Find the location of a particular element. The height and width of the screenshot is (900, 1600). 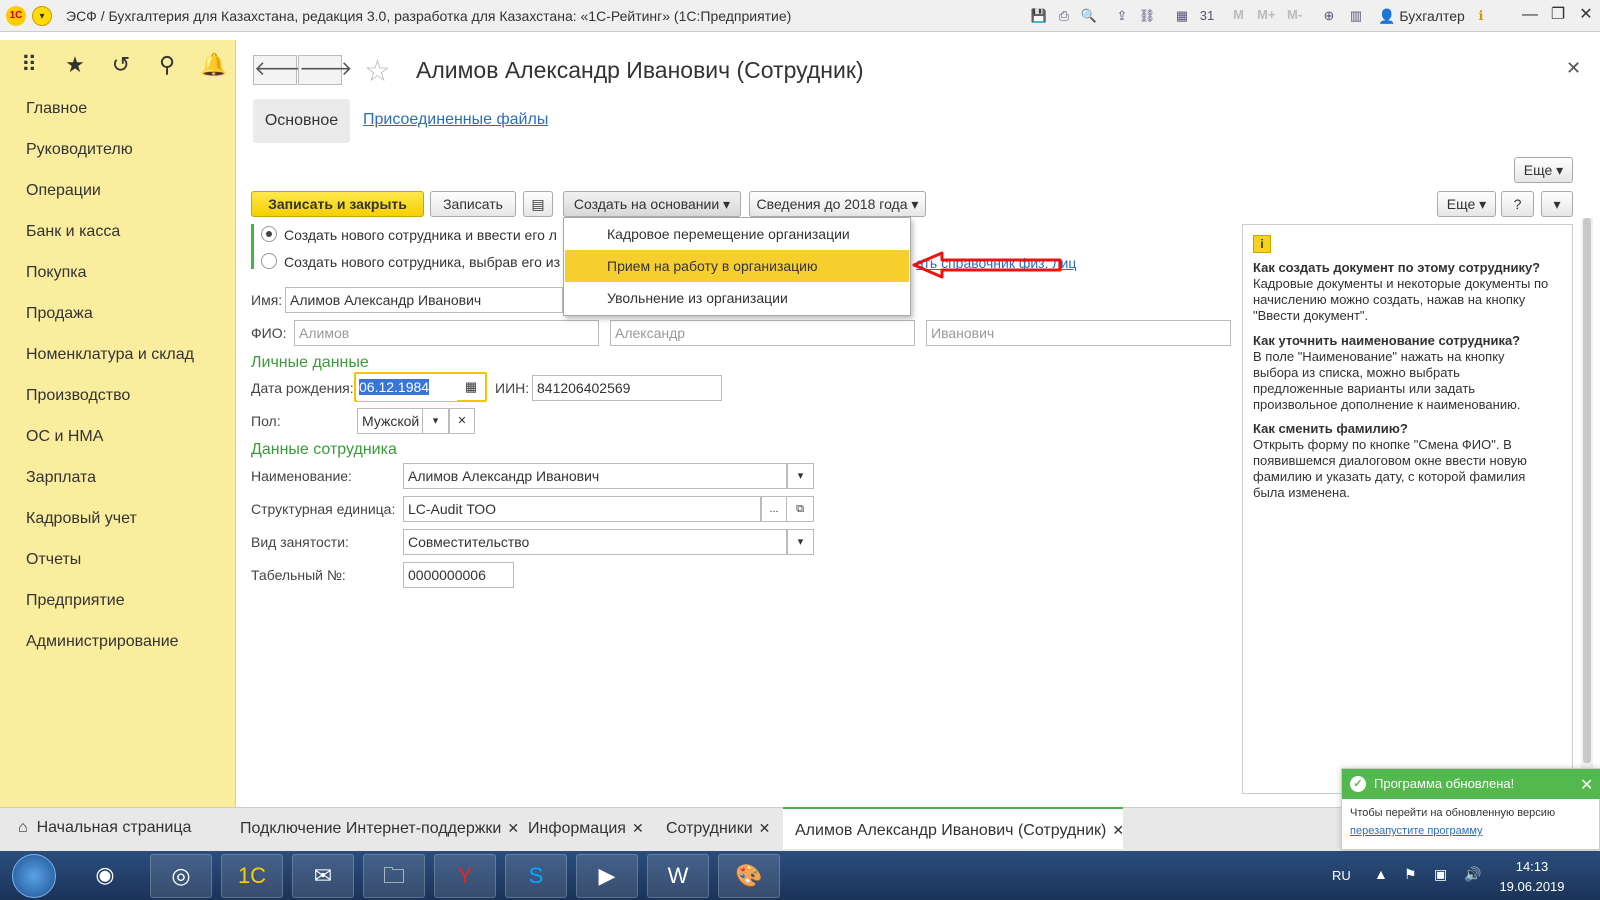

sidebar-item-sales: Продажа is located at coordinates (59, 314).